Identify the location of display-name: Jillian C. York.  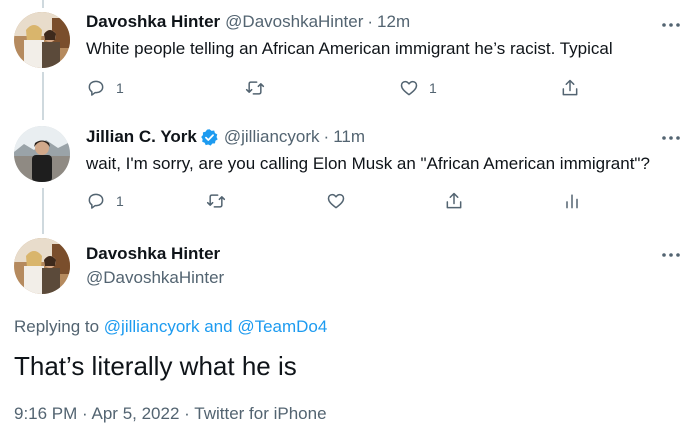
(141, 137).